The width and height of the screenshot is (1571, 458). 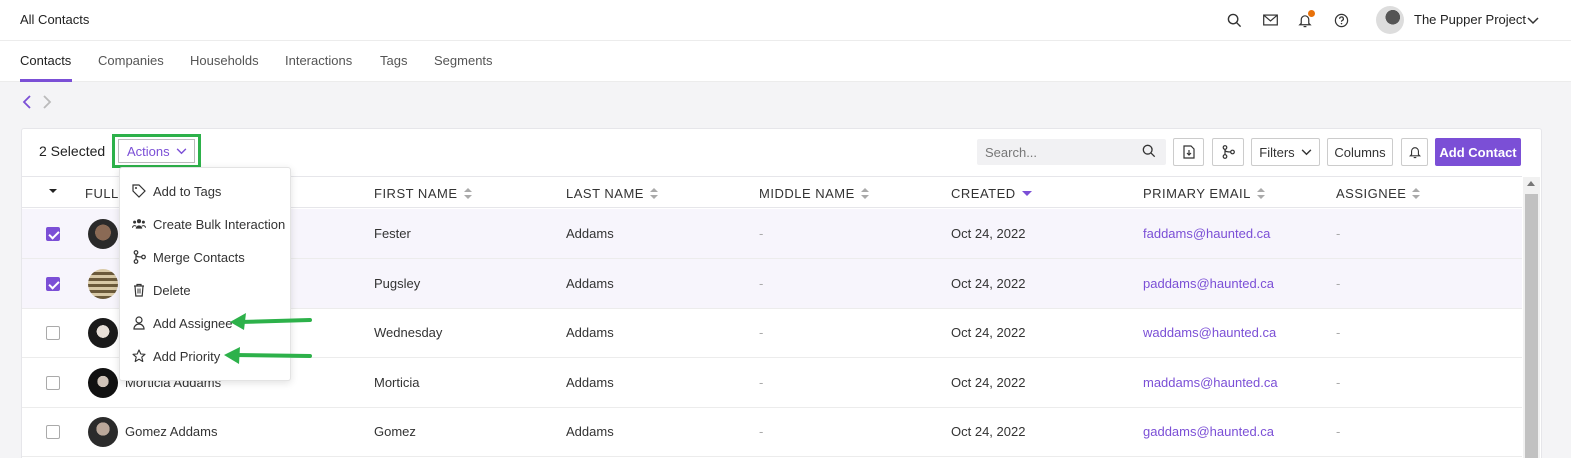 I want to click on file-export-icon, so click(x=1188, y=152).